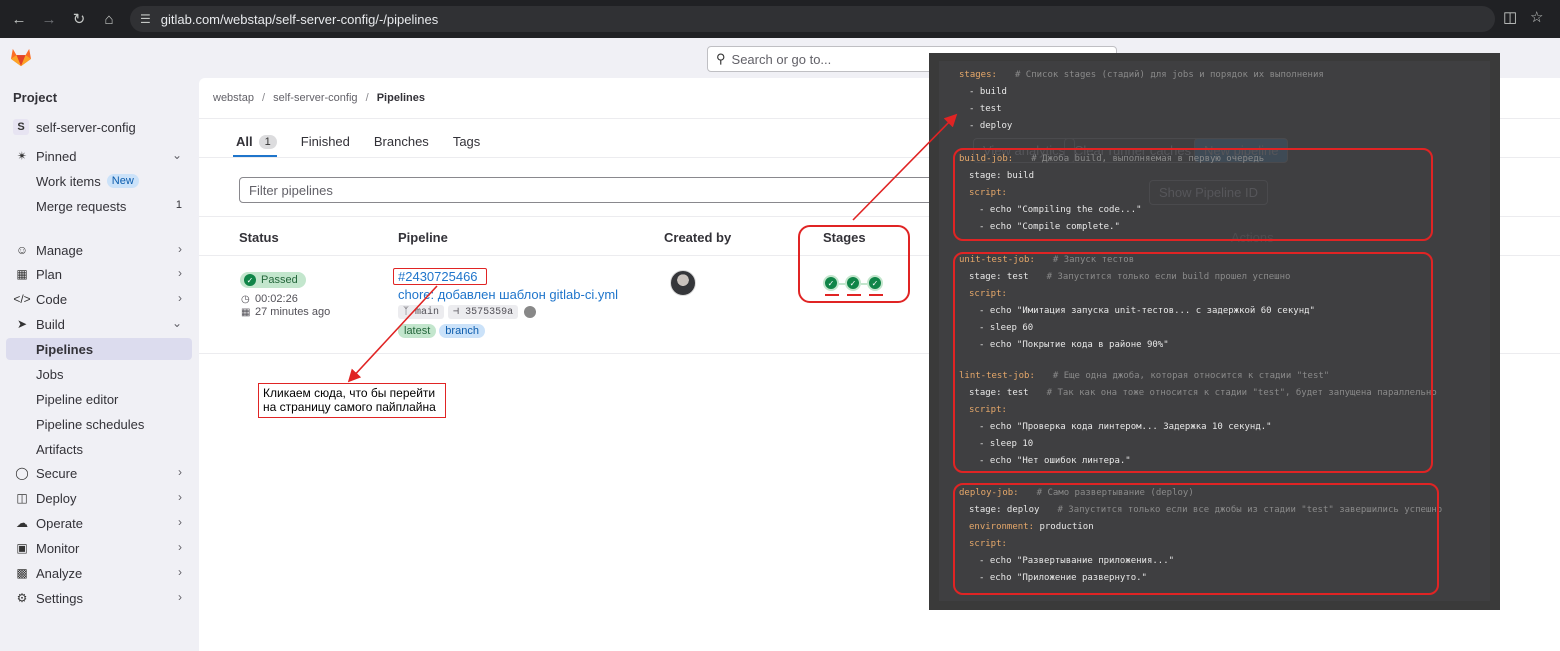 This screenshot has width=1560, height=651. What do you see at coordinates (392, 334) in the screenshot?
I see `arrow-to-callout` at bounding box center [392, 334].